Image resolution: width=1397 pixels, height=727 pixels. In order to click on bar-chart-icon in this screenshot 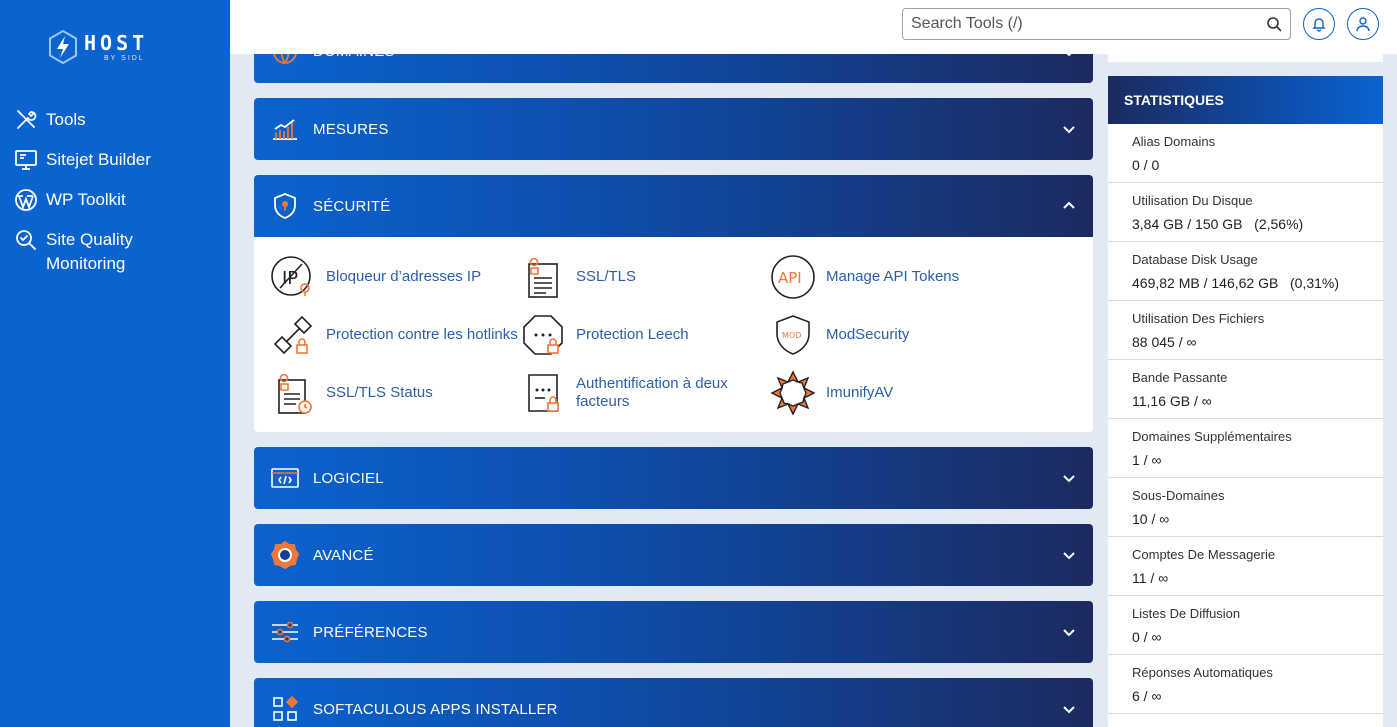, I will do `click(285, 129)`.